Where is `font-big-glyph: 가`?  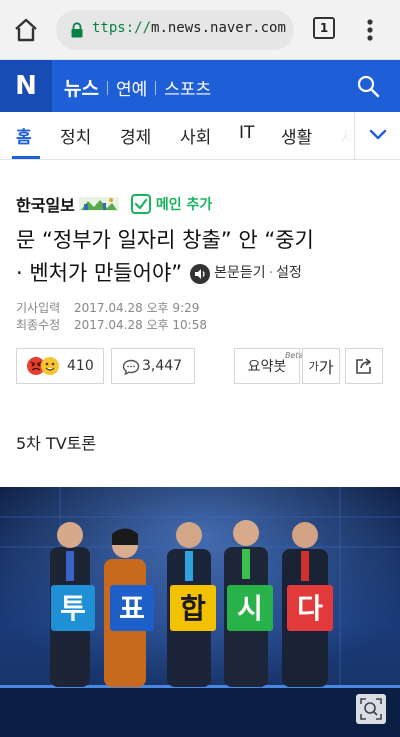
font-big-glyph: 가 is located at coordinates (326, 367).